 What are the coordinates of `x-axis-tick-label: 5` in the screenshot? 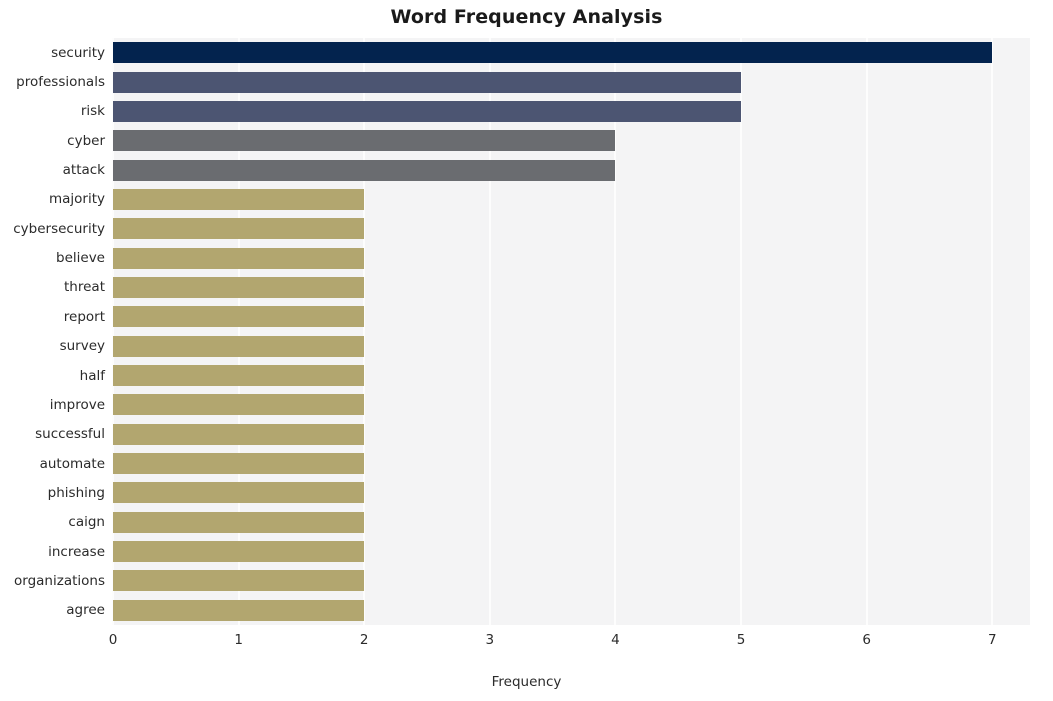 It's located at (741, 640).